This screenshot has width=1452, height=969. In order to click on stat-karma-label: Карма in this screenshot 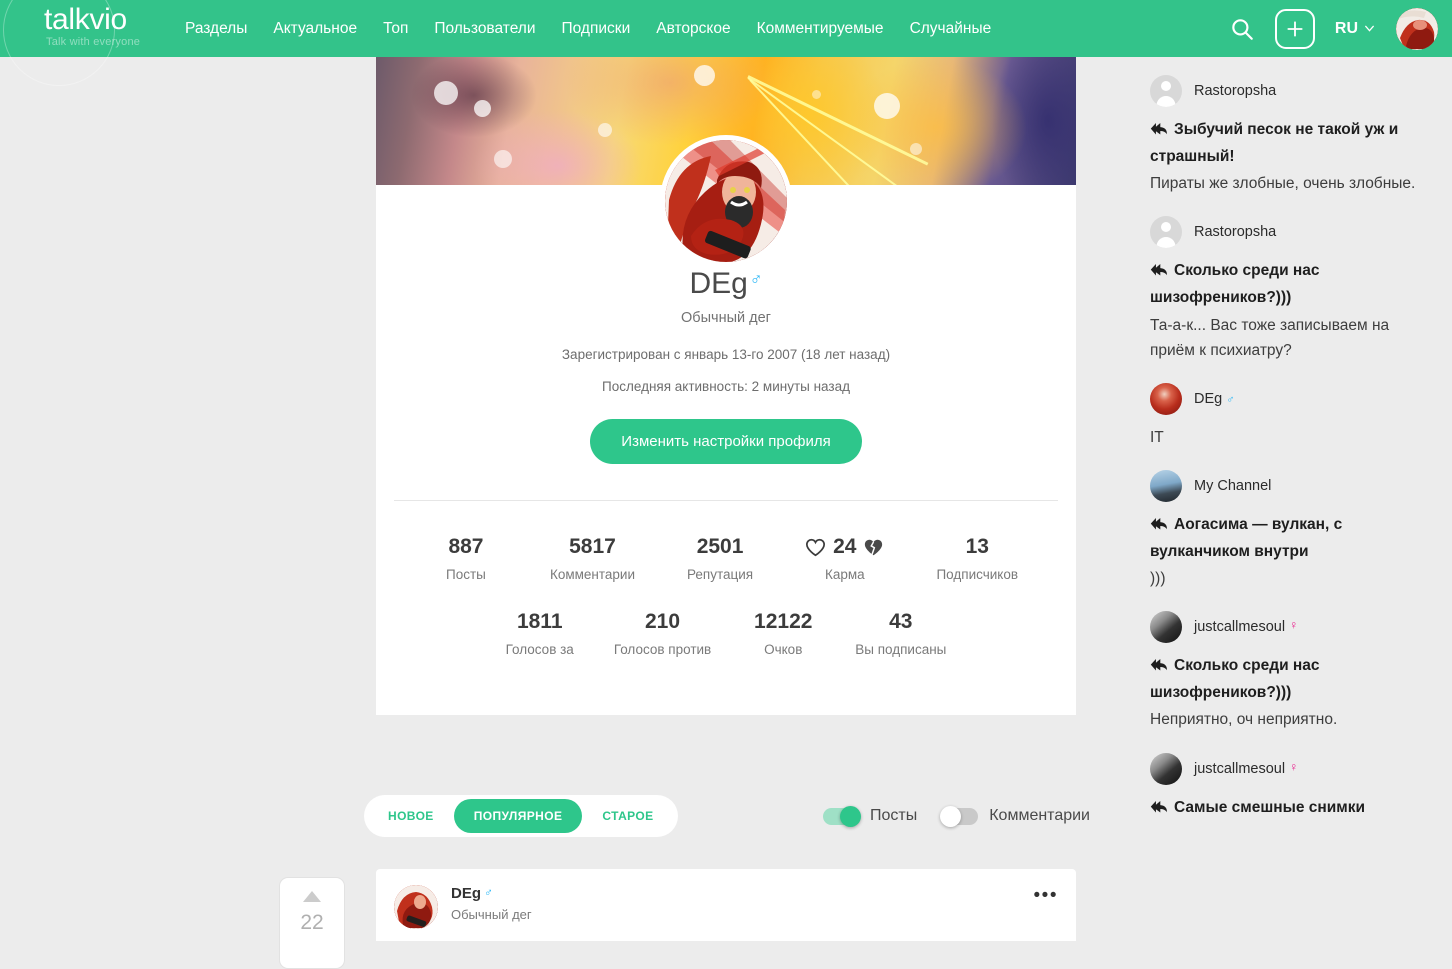, I will do `click(844, 574)`.